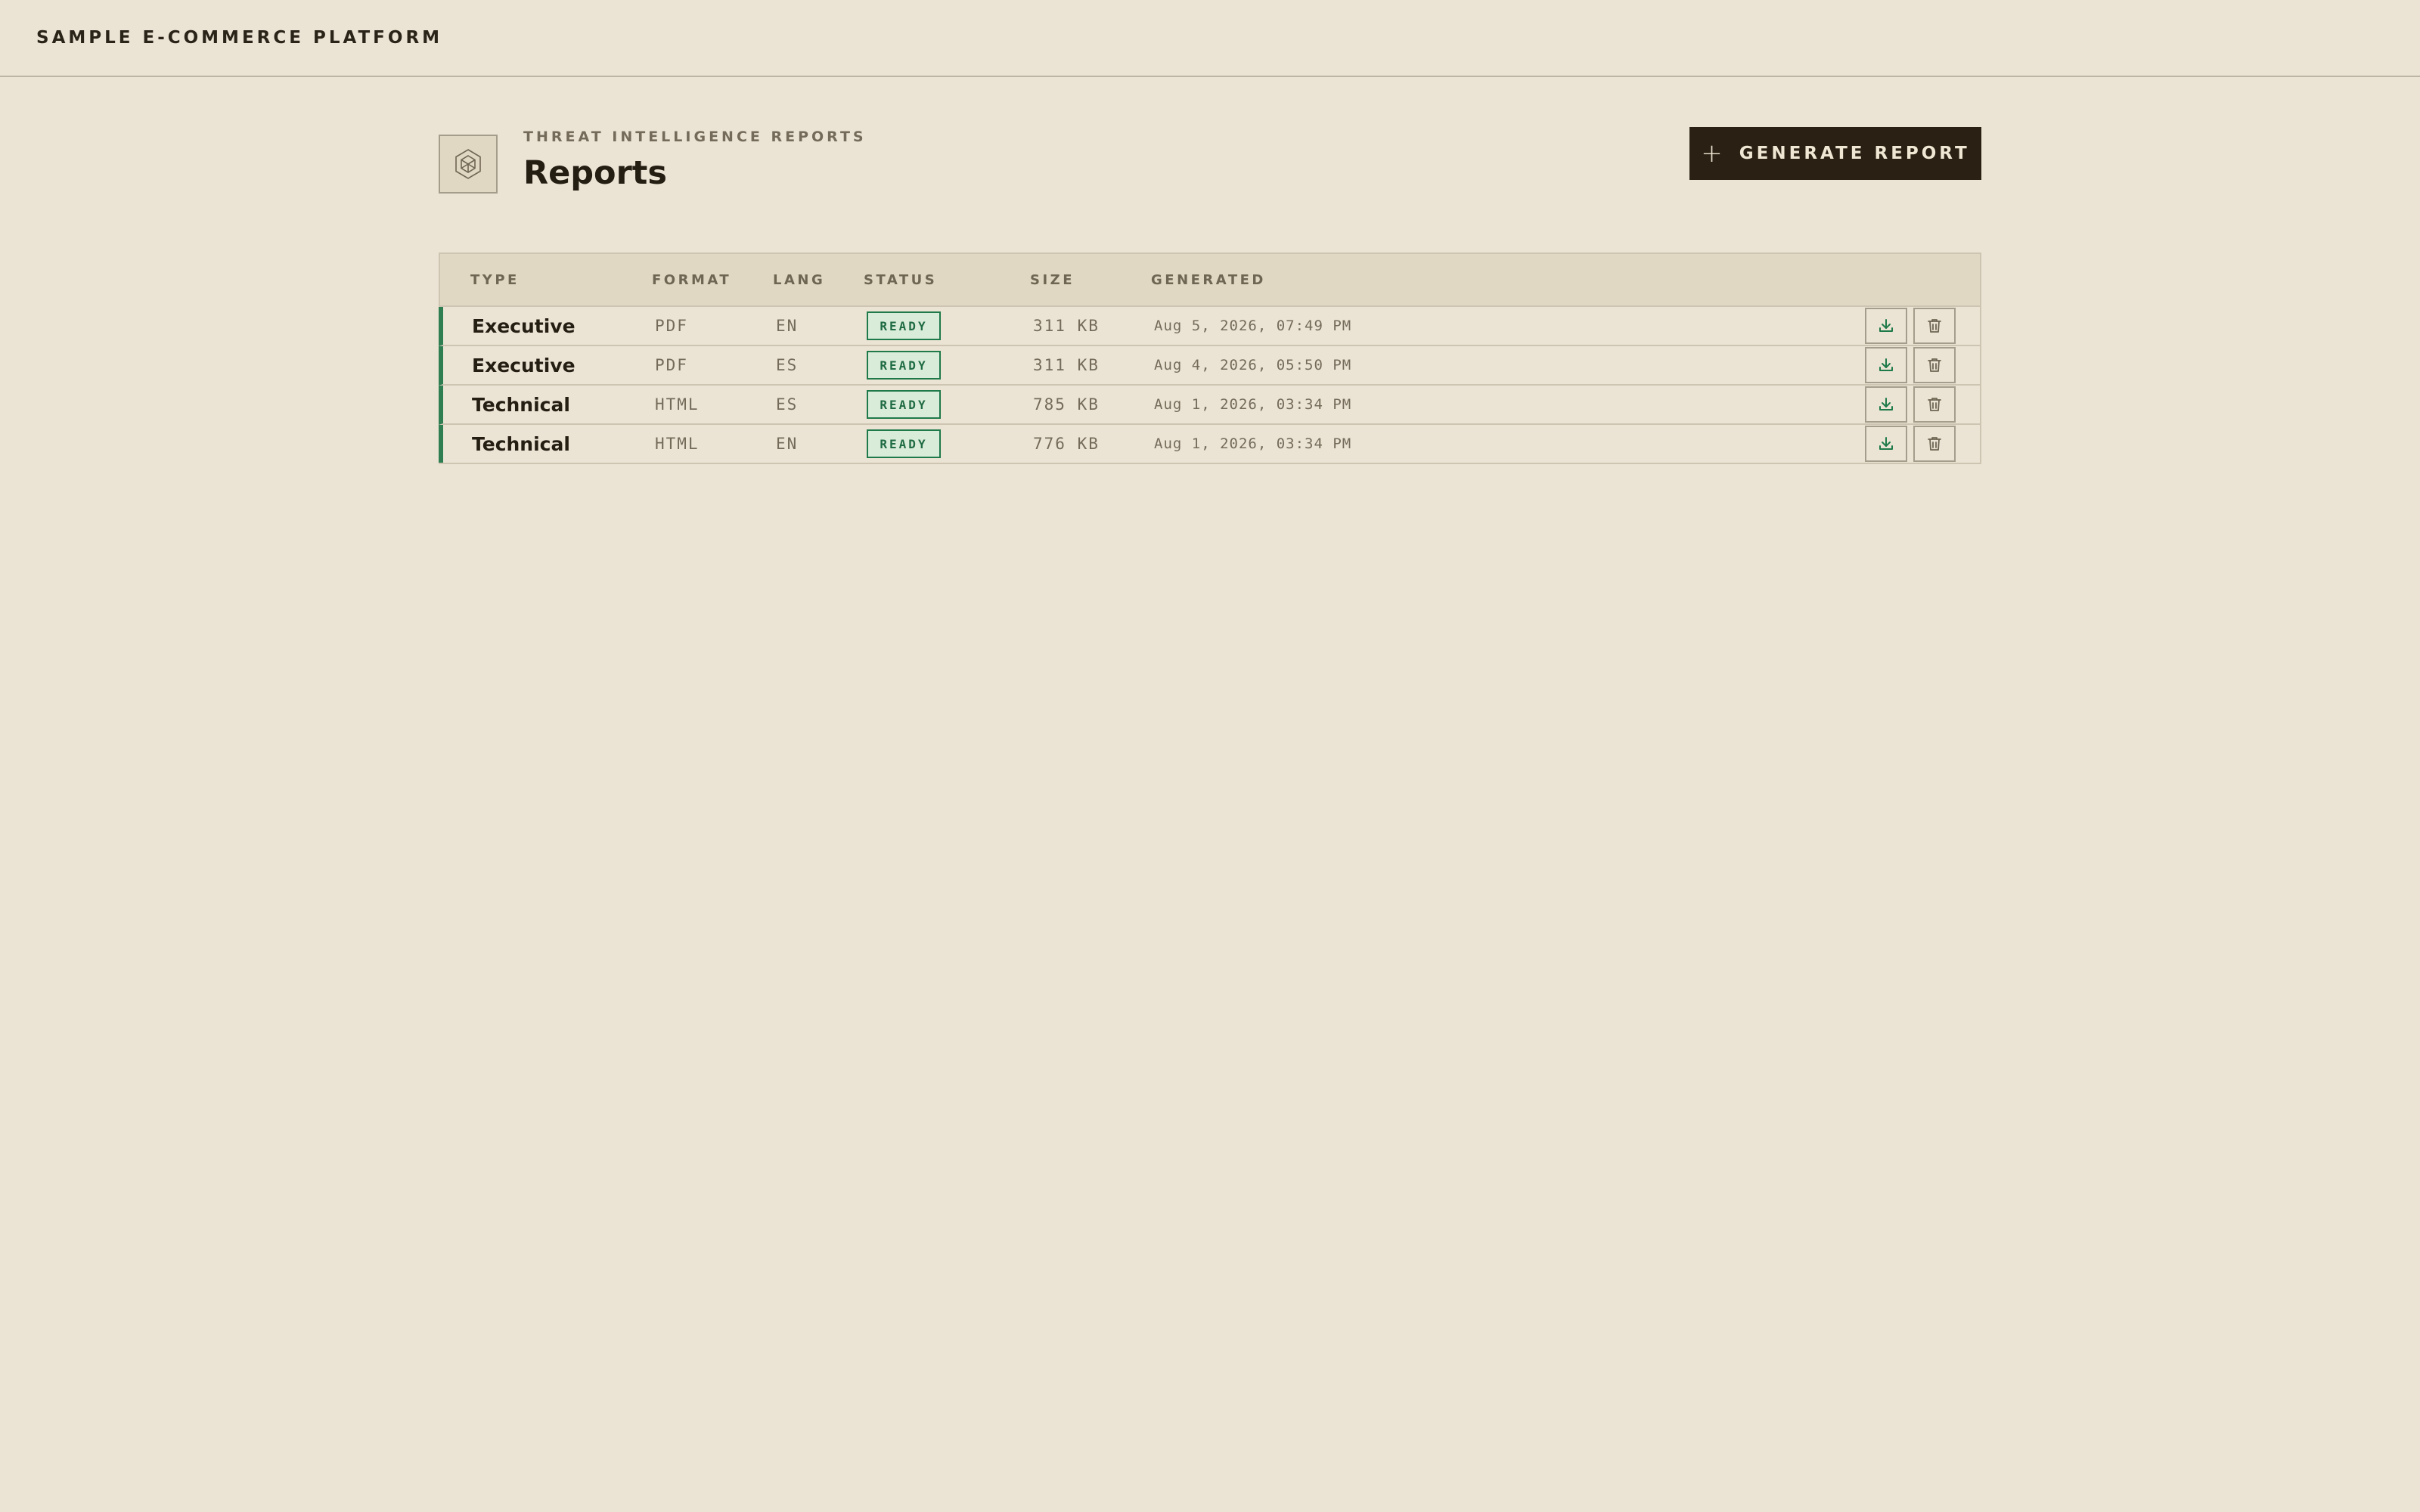 Image resolution: width=2420 pixels, height=1512 pixels. Describe the element at coordinates (546, 280) in the screenshot. I see `column-header-type: TYPE` at that location.